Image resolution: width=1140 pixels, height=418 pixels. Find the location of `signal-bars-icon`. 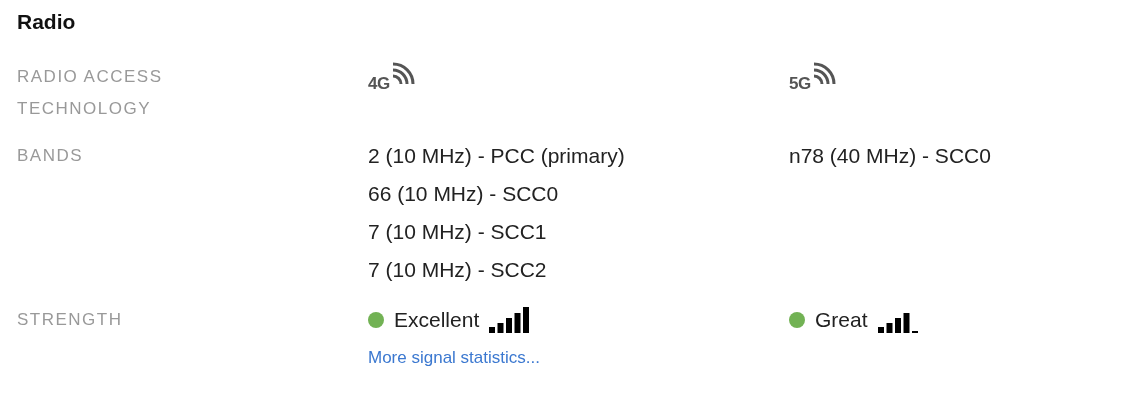

signal-bars-icon is located at coordinates (510, 320).